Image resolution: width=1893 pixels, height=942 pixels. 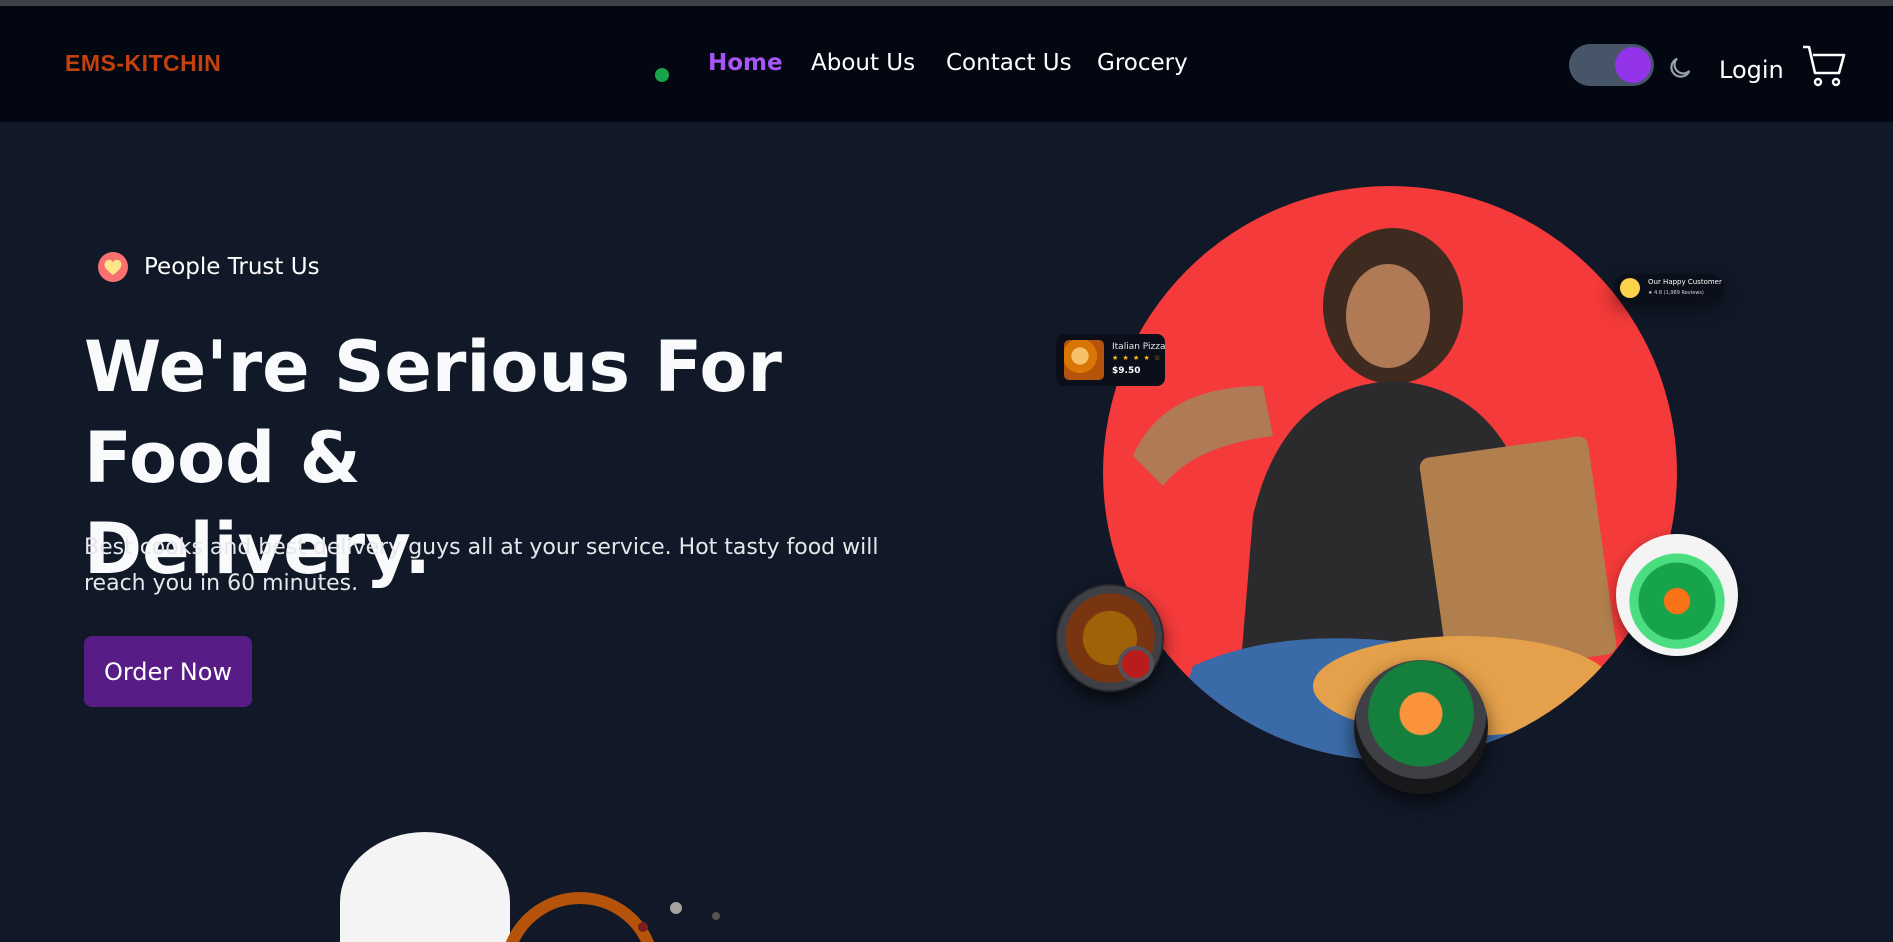 I want to click on dish-image-salmon-salad, so click(x=1677, y=595).